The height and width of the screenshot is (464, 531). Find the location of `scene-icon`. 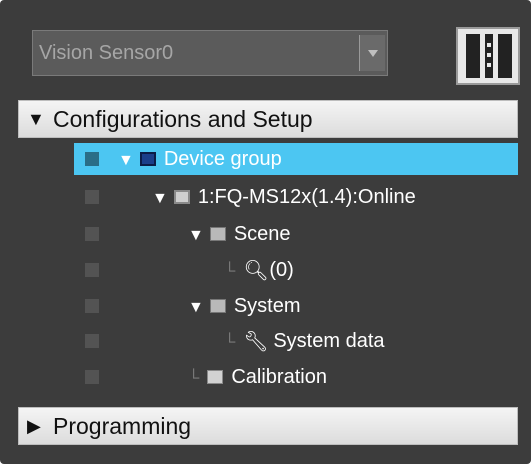

scene-icon is located at coordinates (217, 234).